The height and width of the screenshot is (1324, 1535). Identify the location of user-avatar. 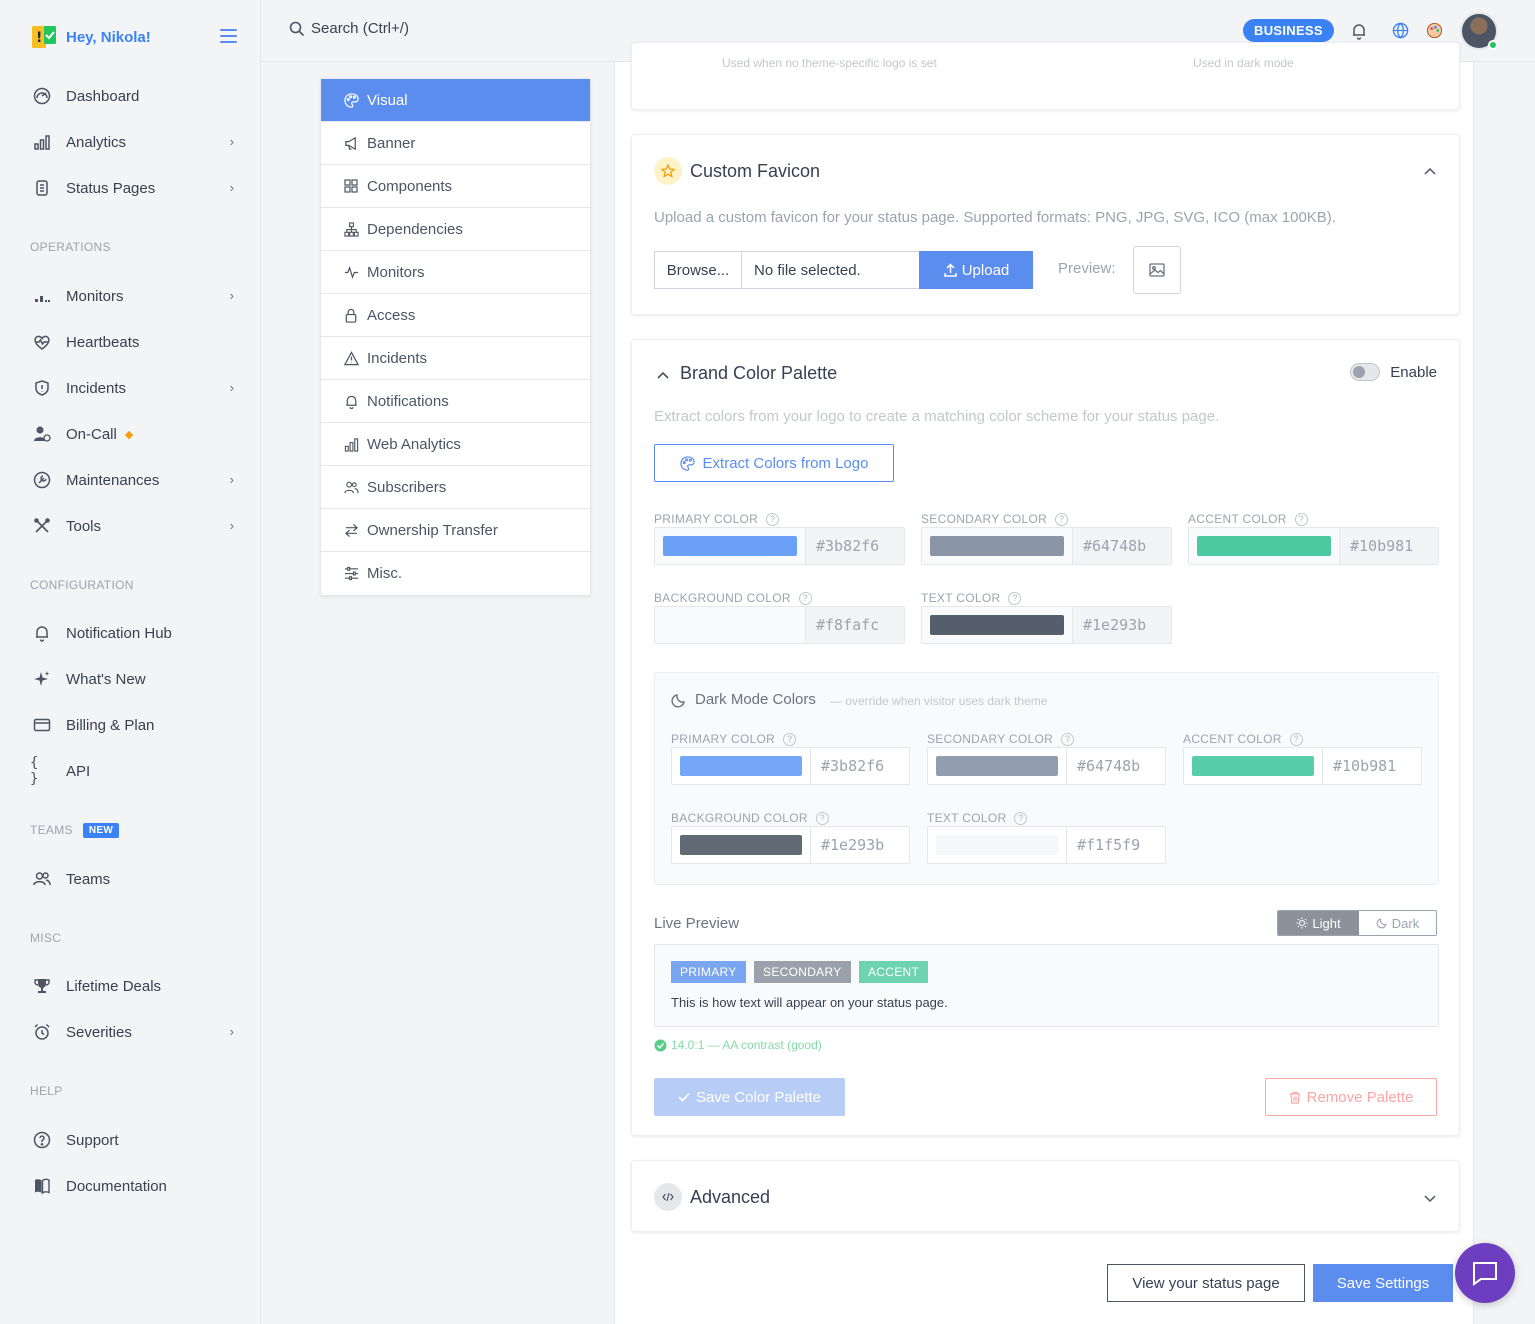
(1479, 31).